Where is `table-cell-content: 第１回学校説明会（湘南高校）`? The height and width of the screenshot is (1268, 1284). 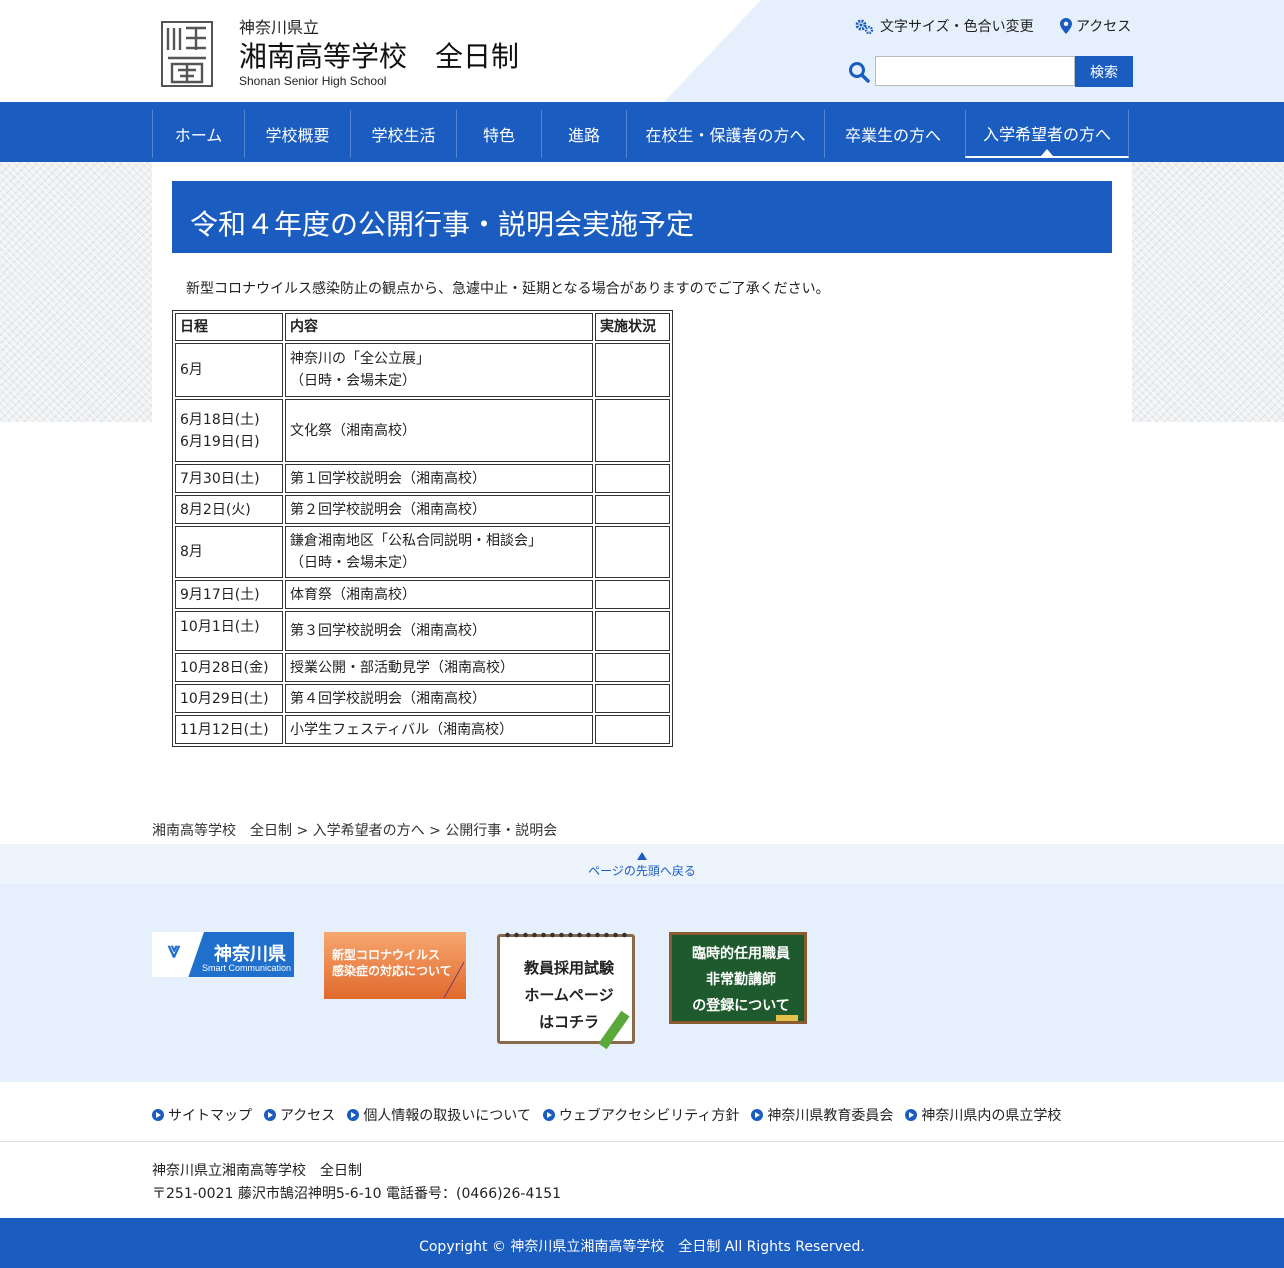 table-cell-content: 第１回学校説明会（湘南高校） is located at coordinates (439, 478).